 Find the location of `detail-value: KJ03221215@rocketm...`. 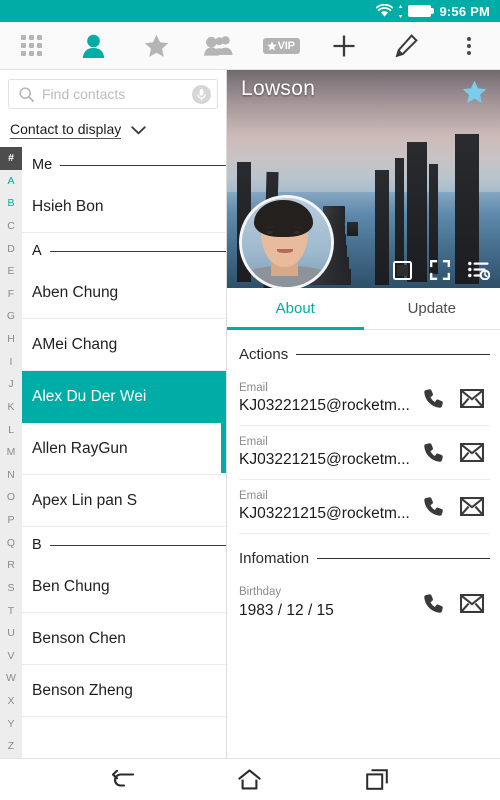

detail-value: KJ03221215@rocketm... is located at coordinates (324, 406).